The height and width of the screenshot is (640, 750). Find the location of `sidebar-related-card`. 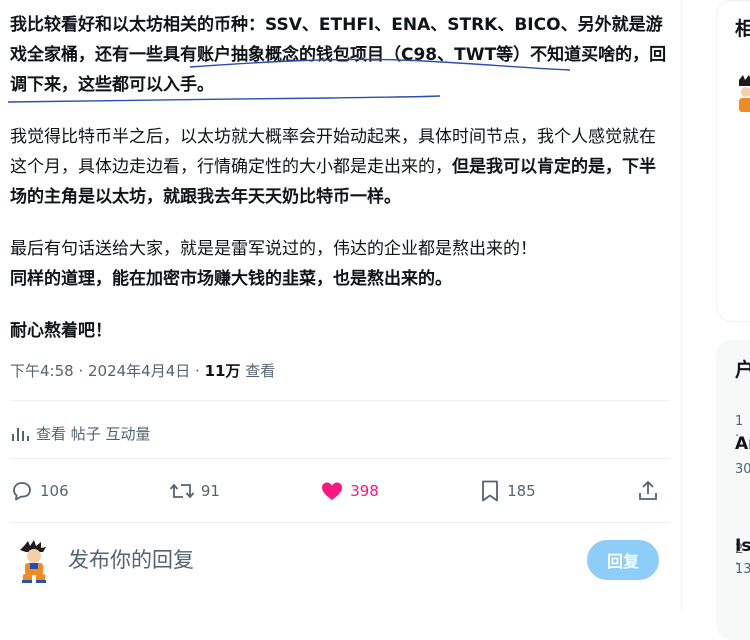

sidebar-related-card is located at coordinates (733, 161).